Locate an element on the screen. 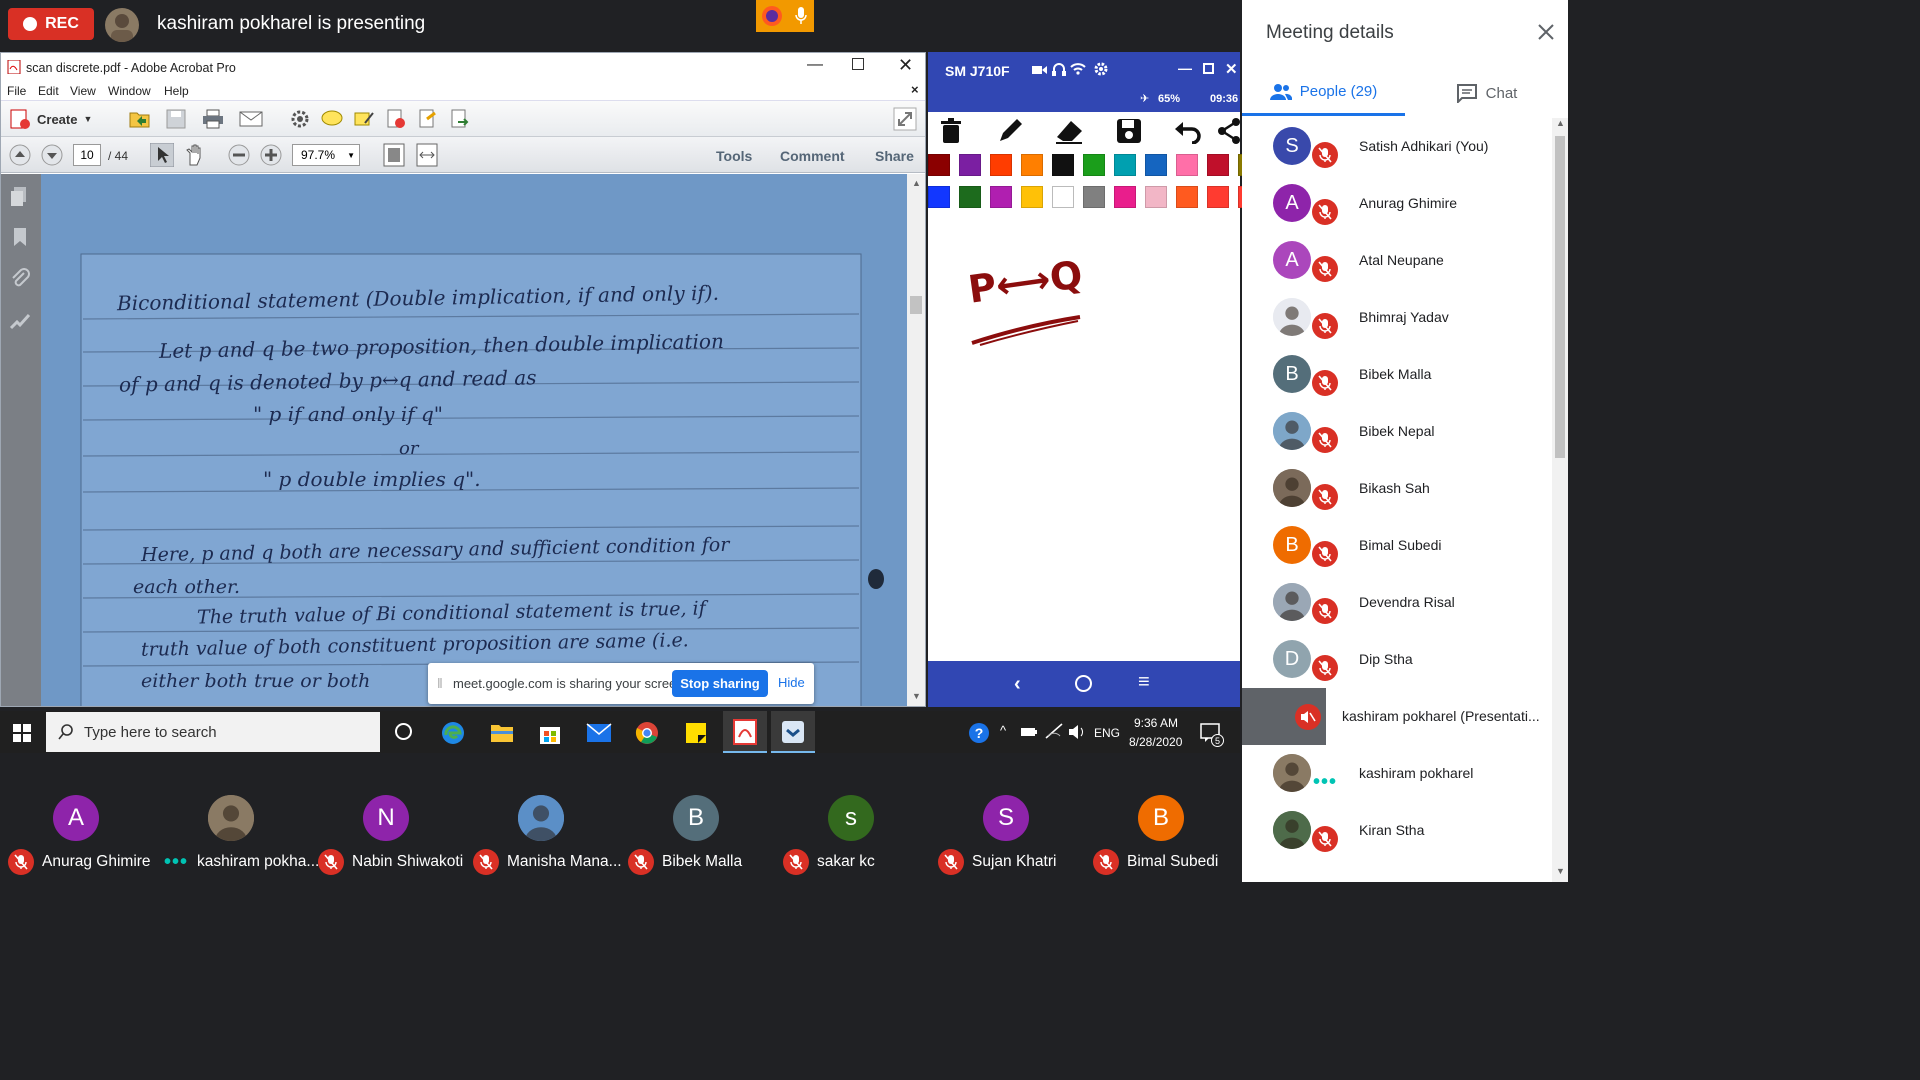  headphones-icon is located at coordinates (1059, 69).